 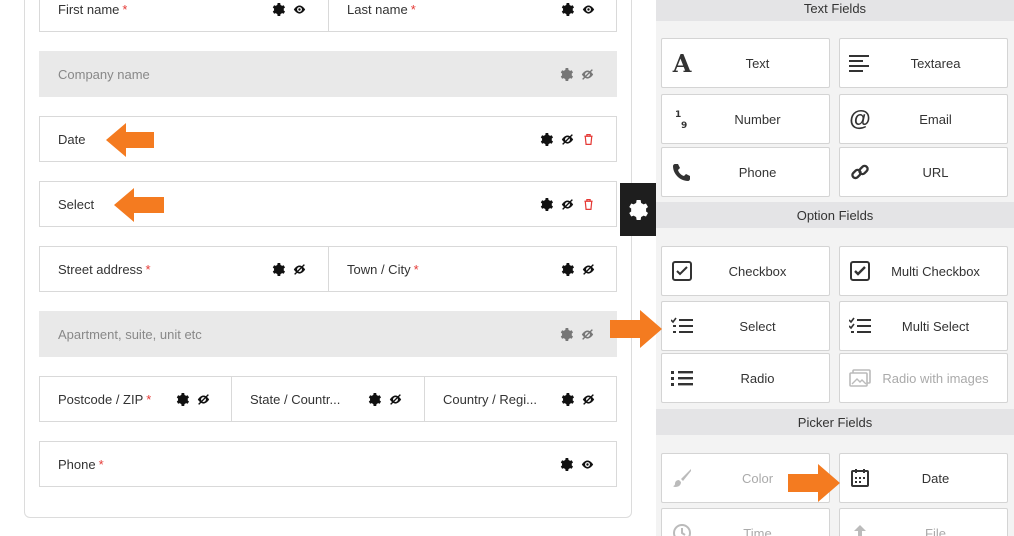 I want to click on field-label: Town / City *, so click(x=383, y=269).